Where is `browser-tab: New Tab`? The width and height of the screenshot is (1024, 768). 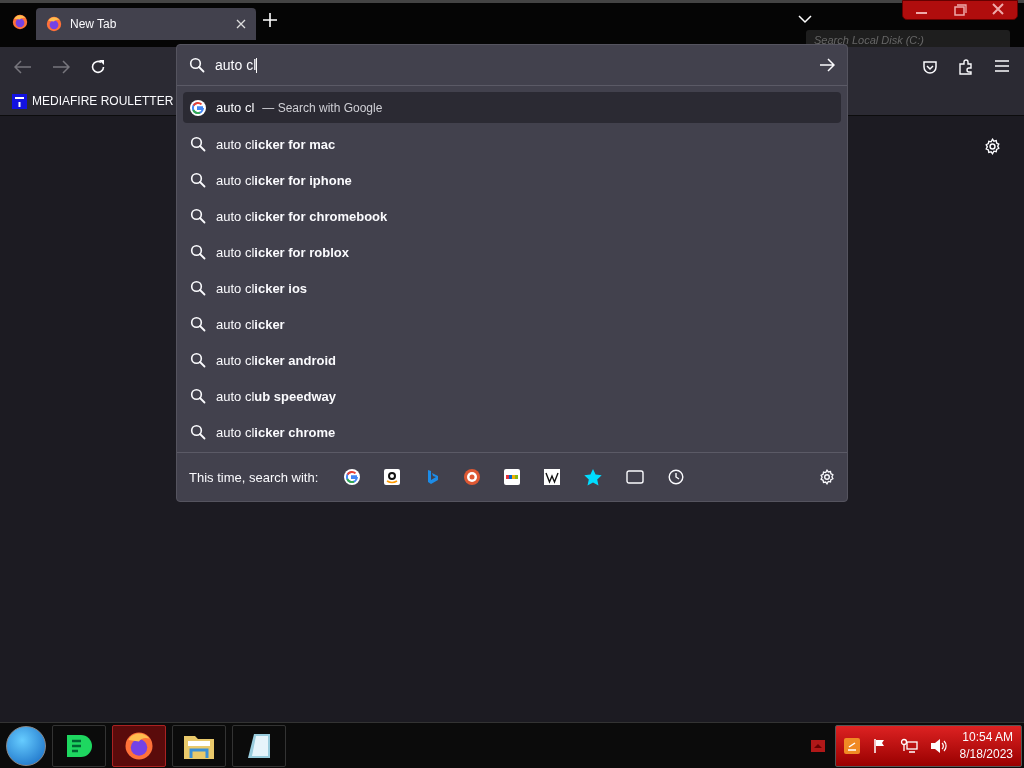 browser-tab: New Tab is located at coordinates (146, 24).